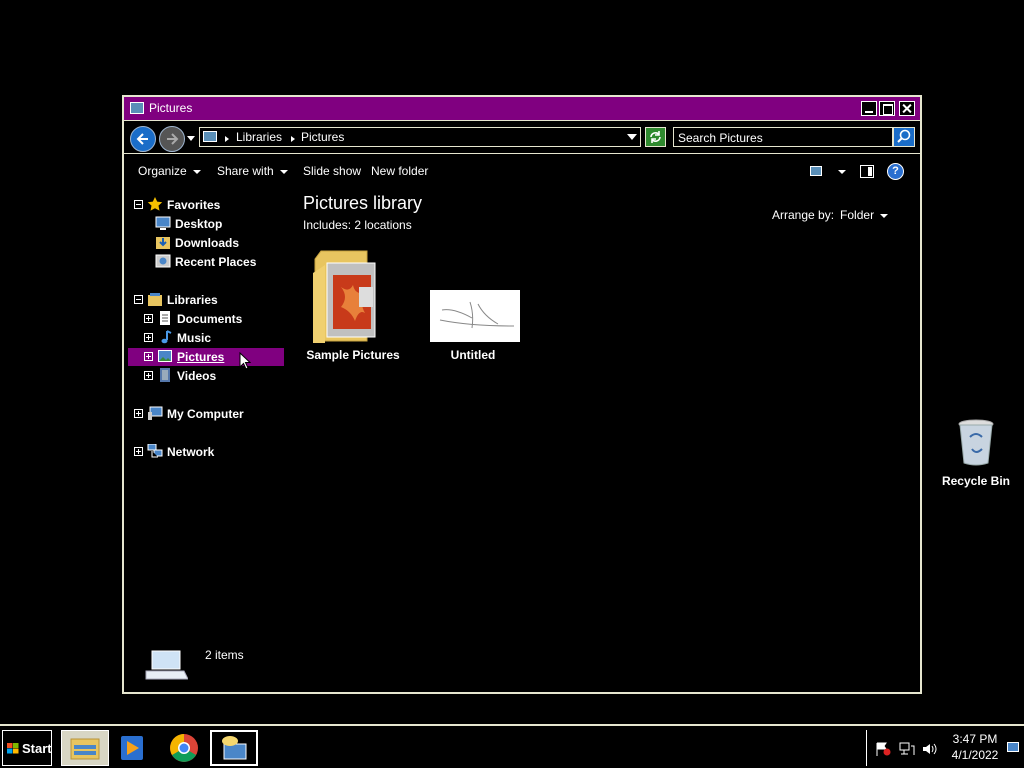 The width and height of the screenshot is (1024, 768). I want to click on address-history-dropdown, so click(632, 137).